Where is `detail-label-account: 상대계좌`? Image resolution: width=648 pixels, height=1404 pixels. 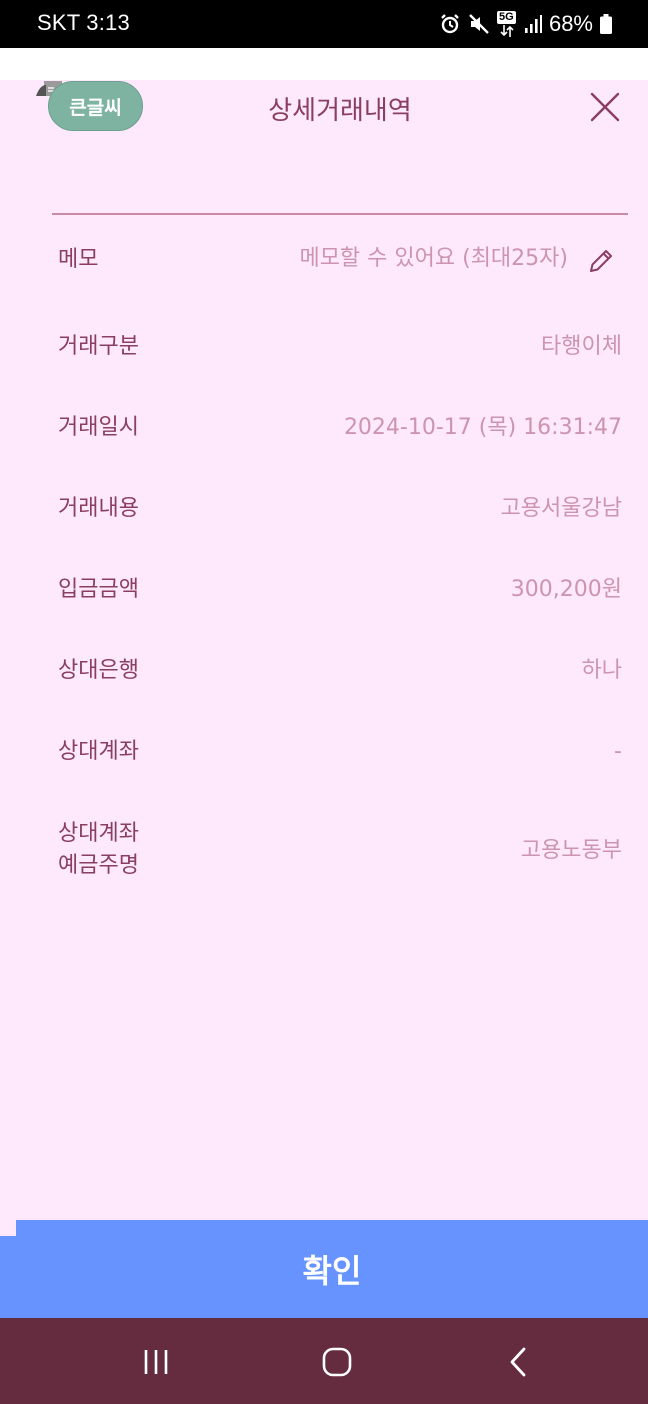 detail-label-account: 상대계좌 is located at coordinates (98, 751).